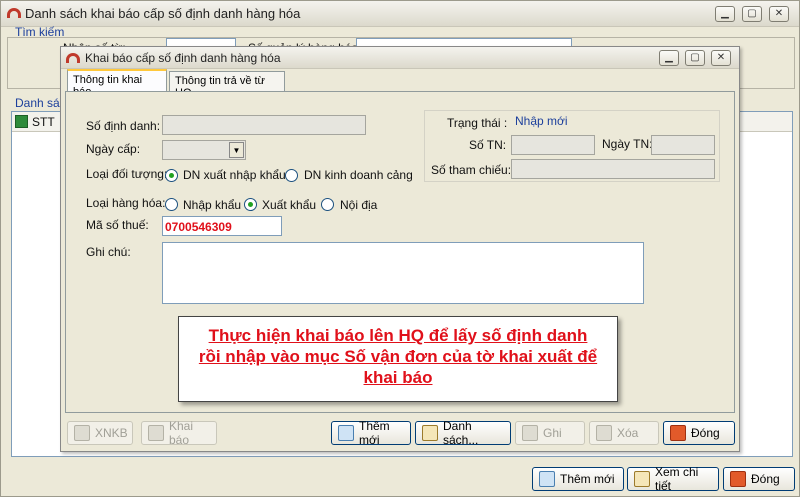 The image size is (800, 497). I want to click on them-moi-button: Thêm mới, so click(371, 433).